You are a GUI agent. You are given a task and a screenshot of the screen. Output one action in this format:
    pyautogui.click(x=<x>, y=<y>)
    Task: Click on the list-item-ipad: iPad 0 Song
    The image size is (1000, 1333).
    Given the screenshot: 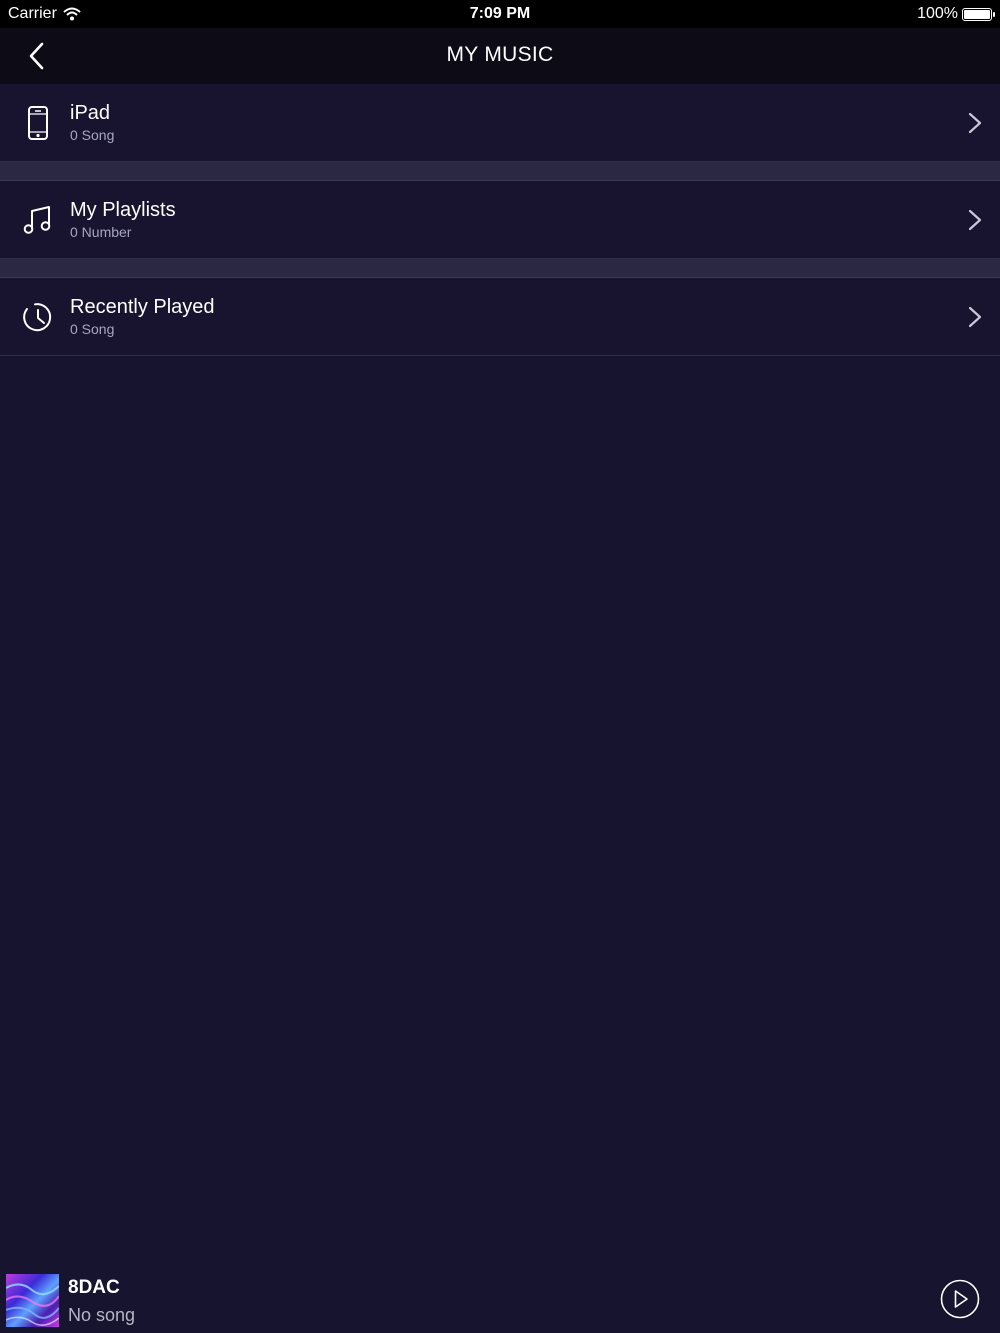 What is the action you would take?
    pyautogui.click(x=500, y=123)
    